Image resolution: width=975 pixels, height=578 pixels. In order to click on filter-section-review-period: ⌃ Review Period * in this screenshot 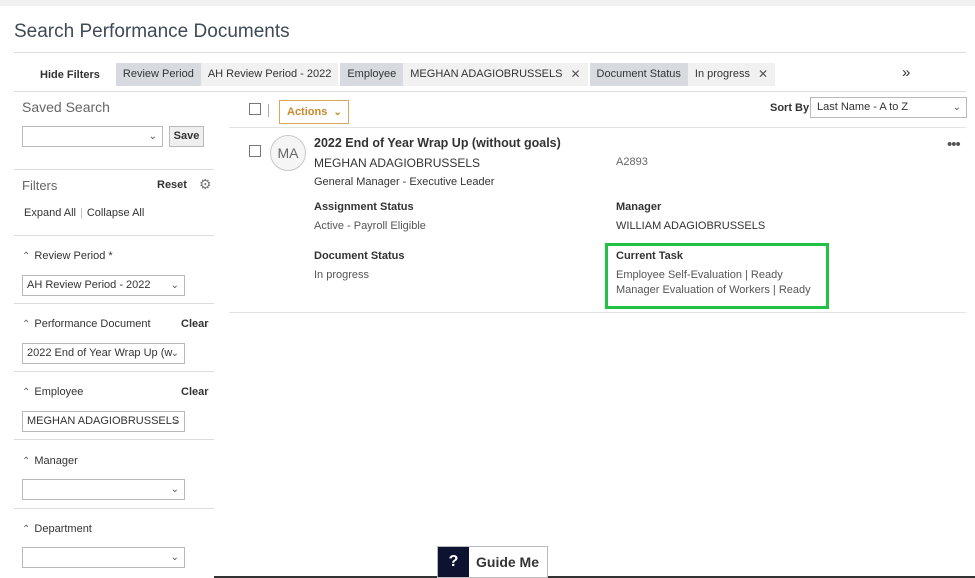, I will do `click(67, 256)`.